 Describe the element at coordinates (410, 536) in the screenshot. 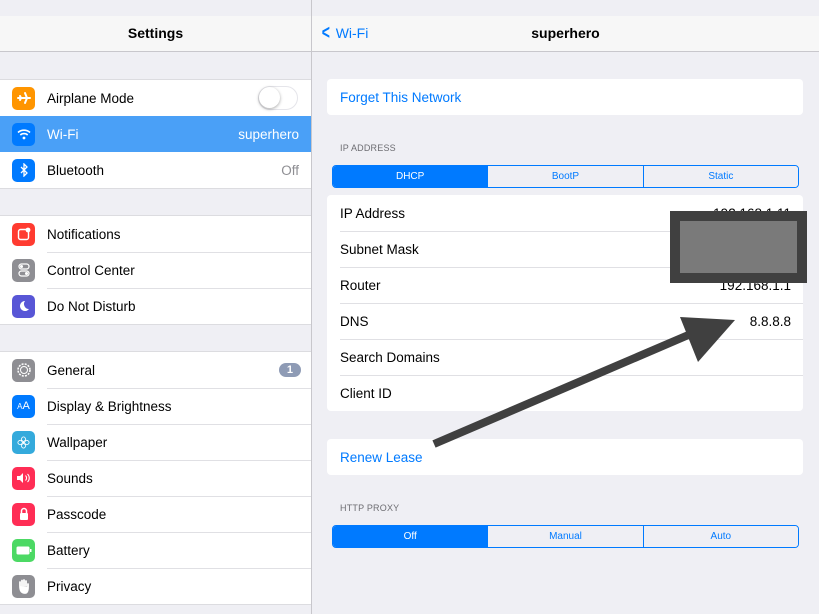

I see `proxy-mode-off: Off` at that location.